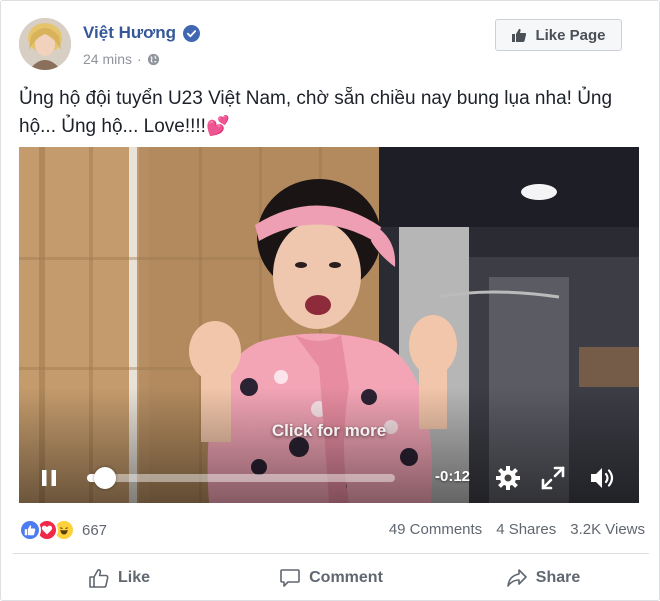  I want to click on speech-bubble-icon, so click(290, 578).